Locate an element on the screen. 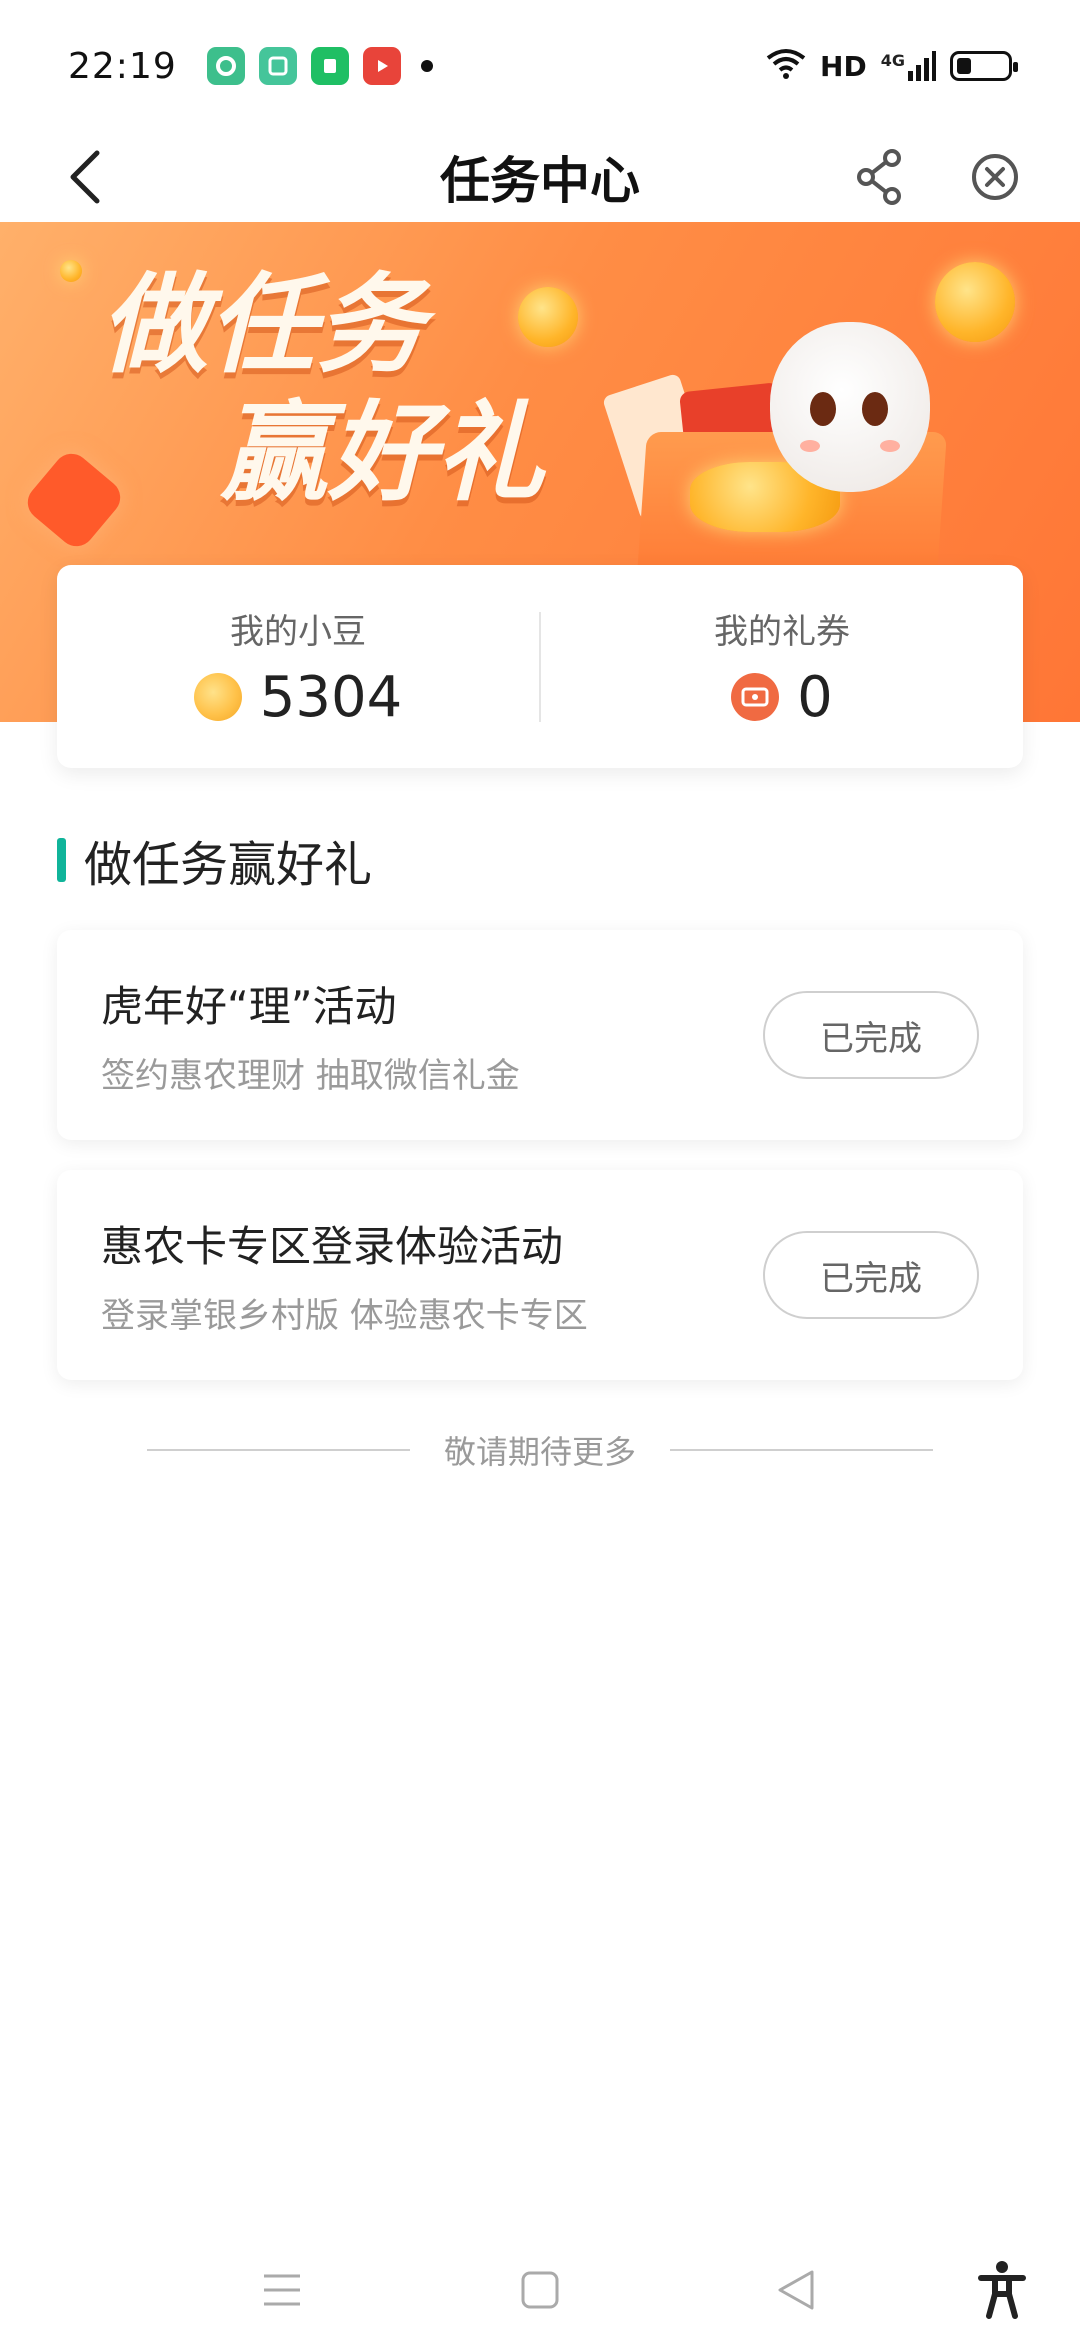 This screenshot has width=1080, height=2340. share-icon is located at coordinates (879, 177).